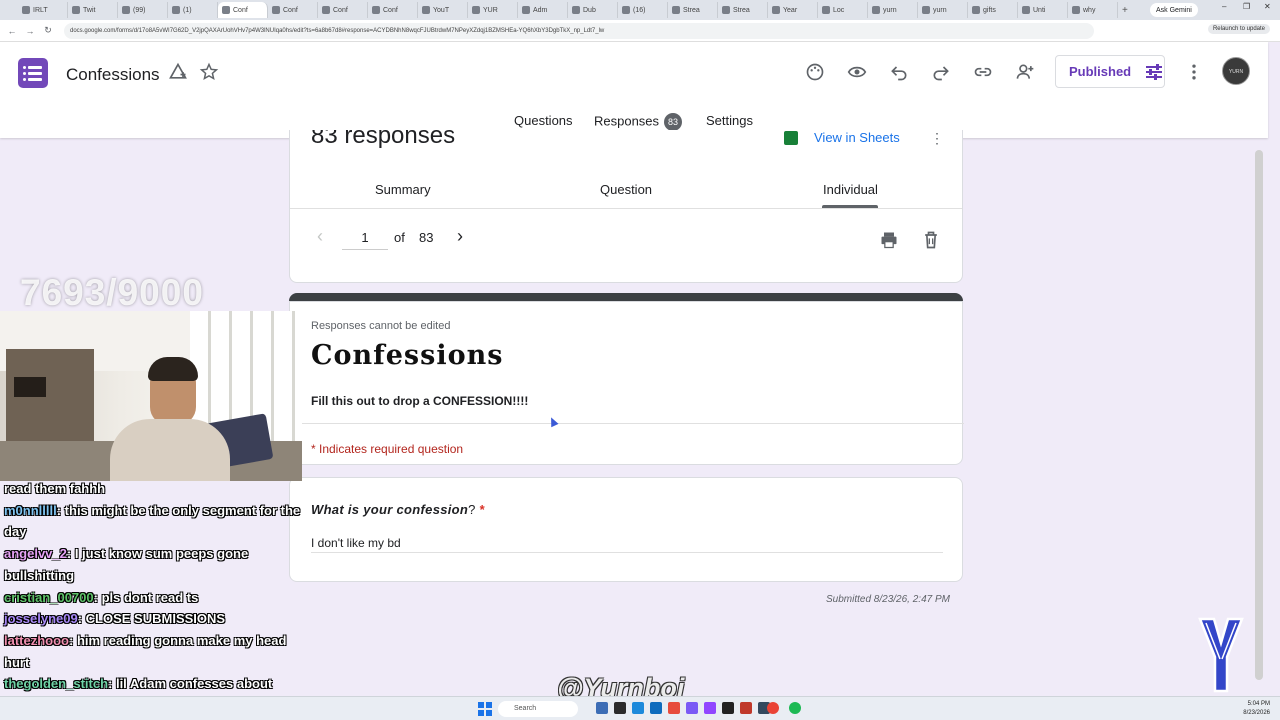 The image size is (1280, 720). What do you see at coordinates (842, 137) in the screenshot?
I see `view-in-sheets-link: View in Sheets` at bounding box center [842, 137].